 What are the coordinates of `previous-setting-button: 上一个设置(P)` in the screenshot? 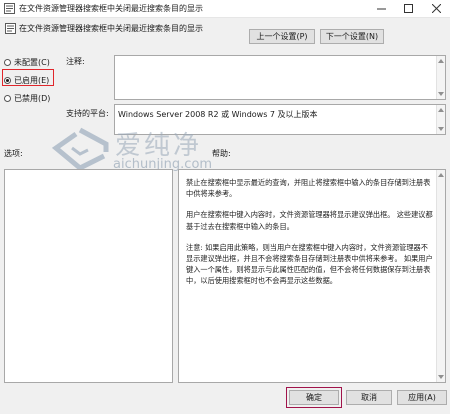 It's located at (282, 36).